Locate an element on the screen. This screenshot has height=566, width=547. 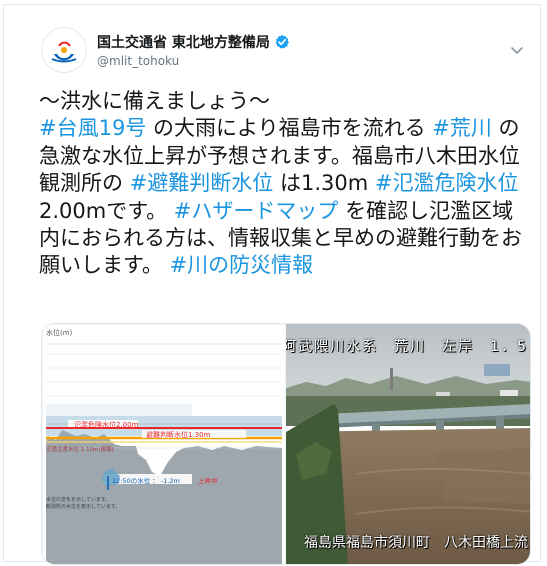
chevron-down-icon is located at coordinates (517, 50).